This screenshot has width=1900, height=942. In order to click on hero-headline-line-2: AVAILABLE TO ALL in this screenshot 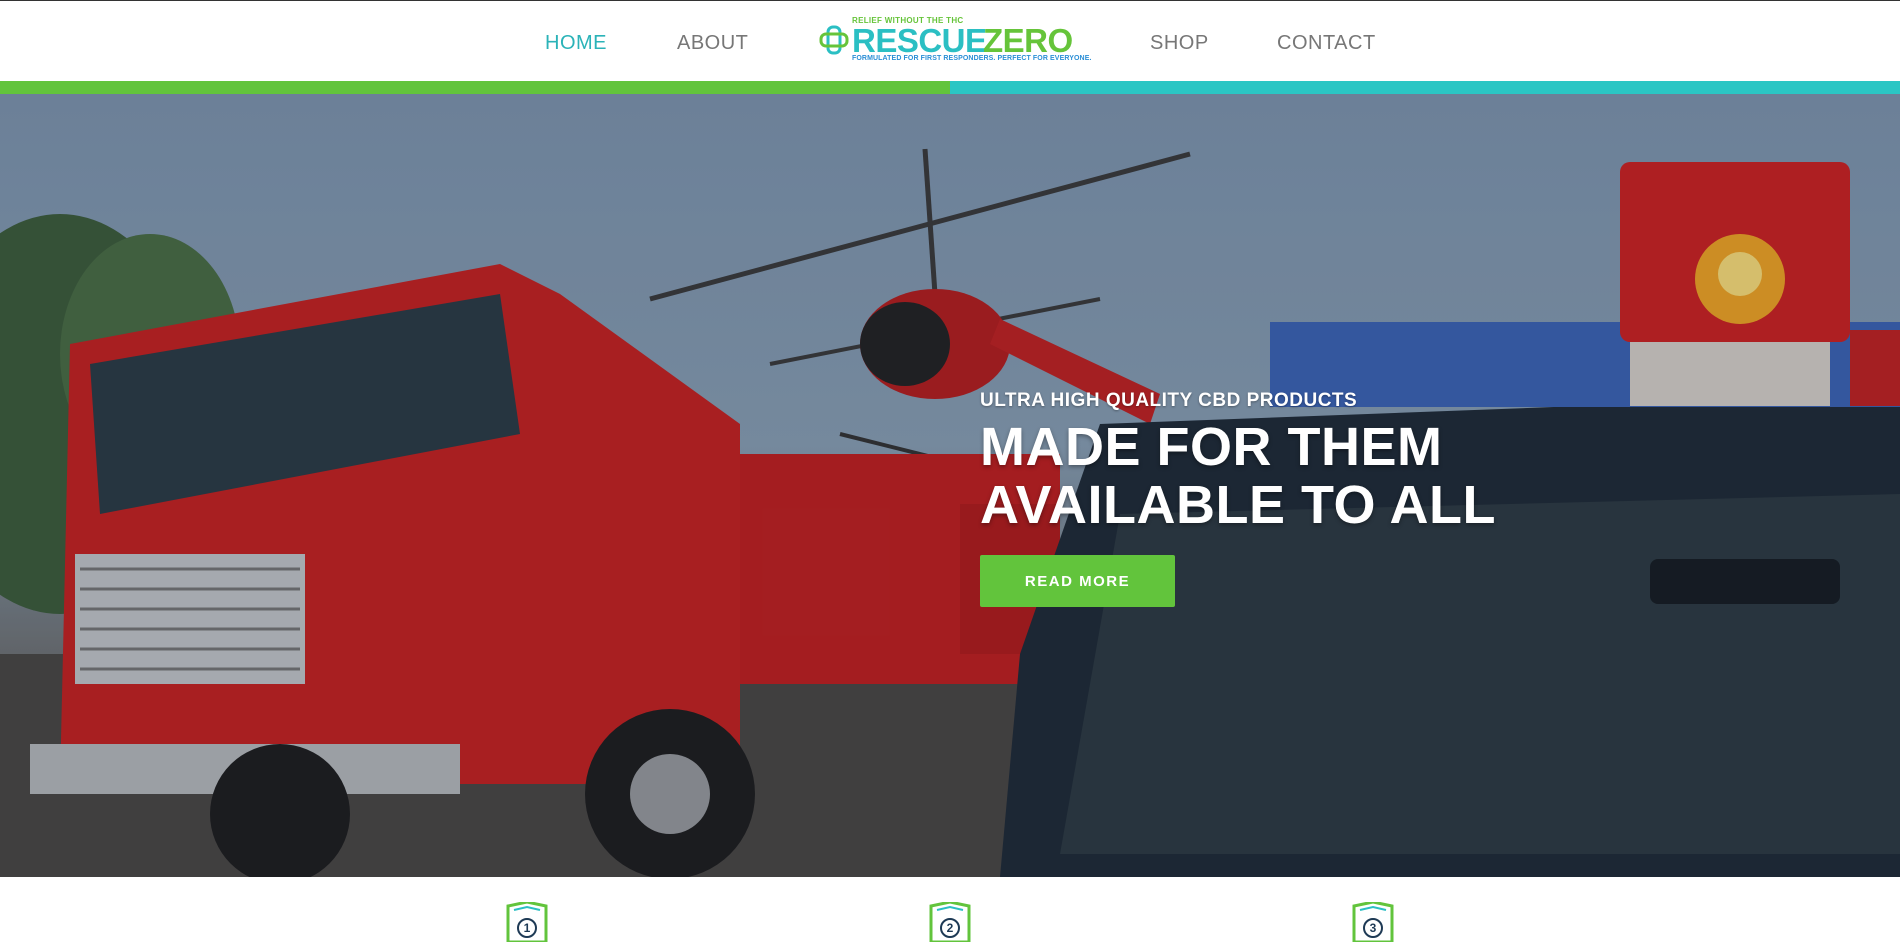, I will do `click(1238, 505)`.